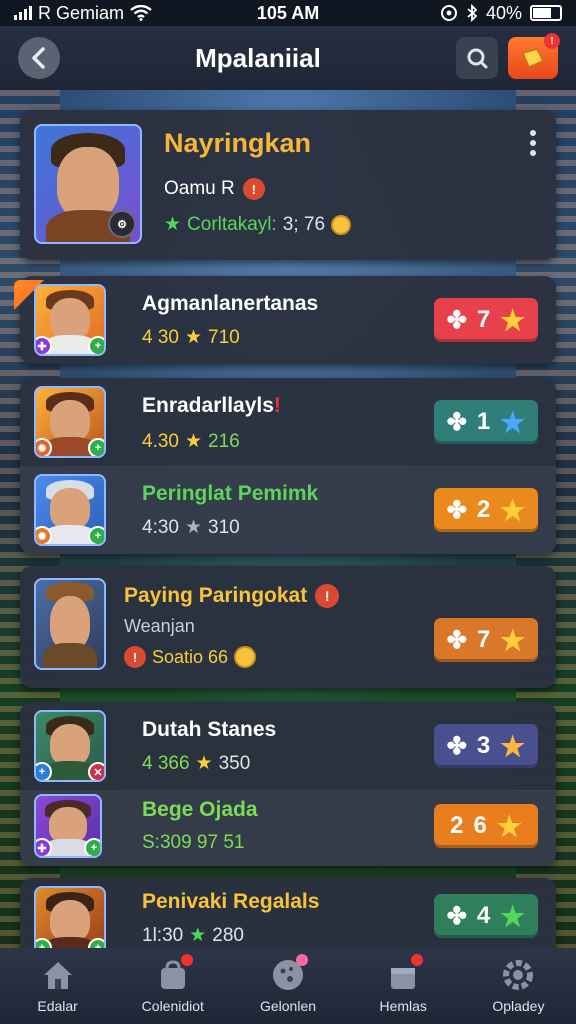 This screenshot has width=576, height=1024. I want to click on status-right: 40%, so click(471, 13).